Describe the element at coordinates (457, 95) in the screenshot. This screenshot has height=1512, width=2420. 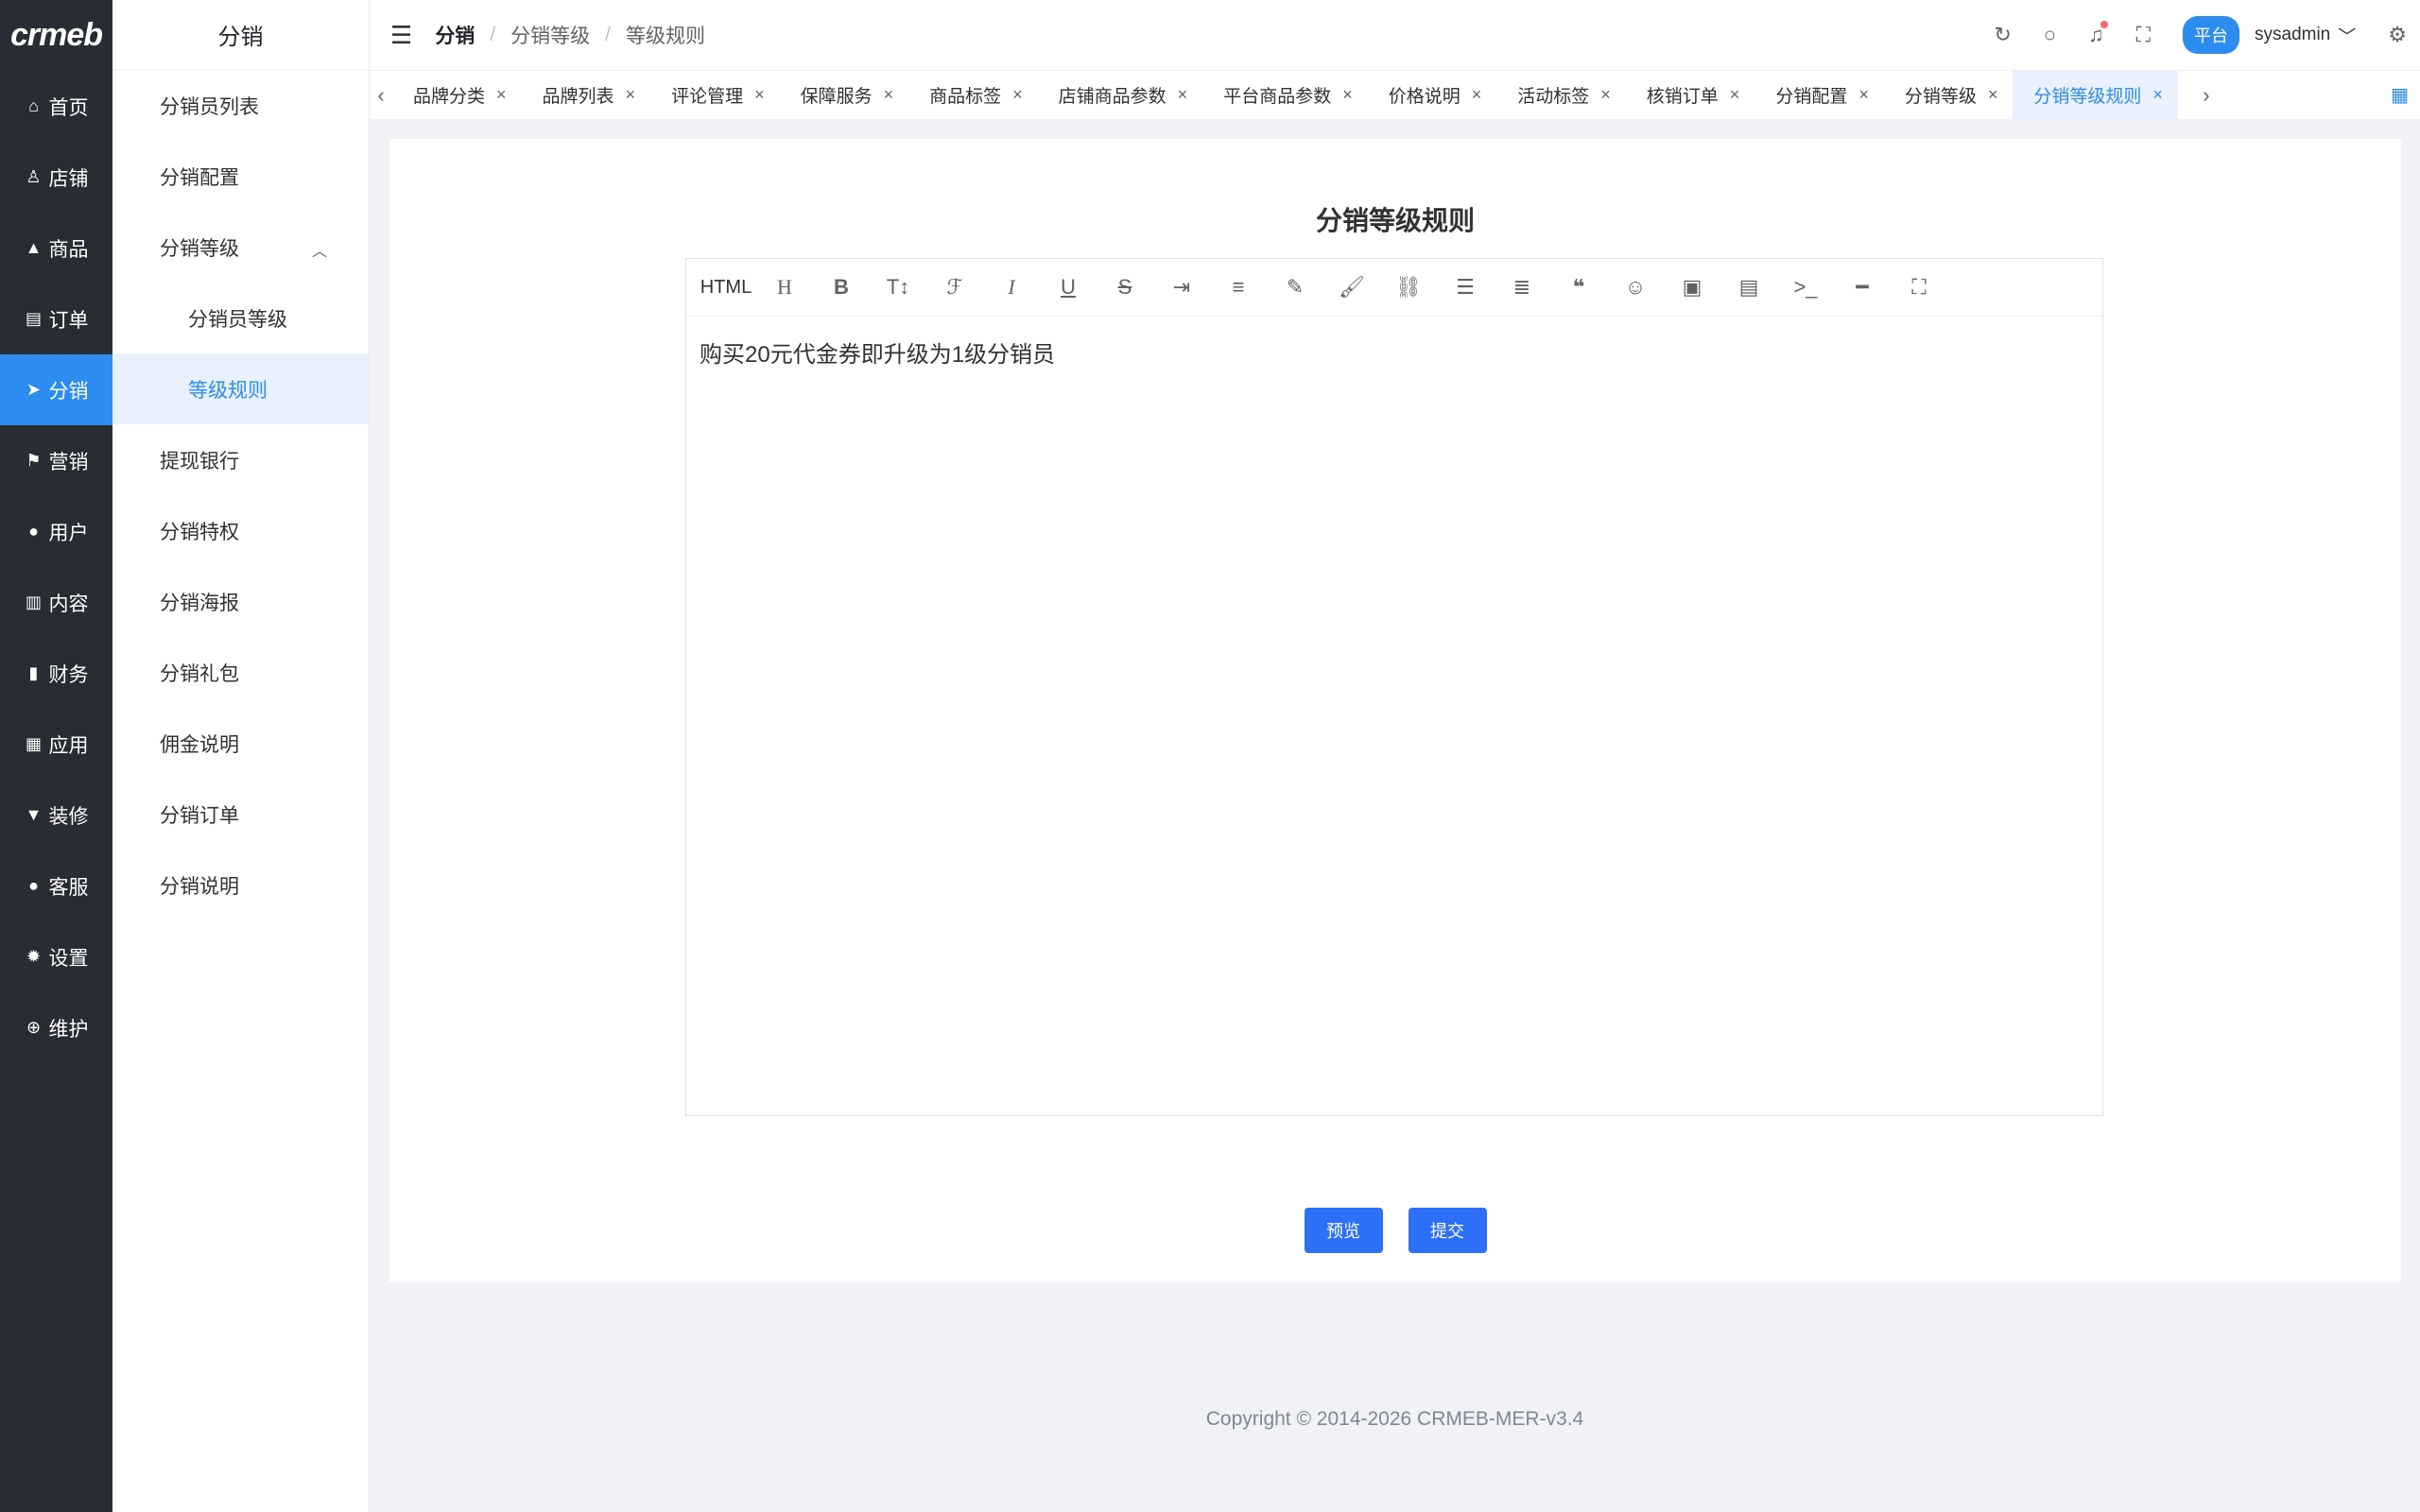
I see `tab-brand-category: 品牌分类 ×` at that location.